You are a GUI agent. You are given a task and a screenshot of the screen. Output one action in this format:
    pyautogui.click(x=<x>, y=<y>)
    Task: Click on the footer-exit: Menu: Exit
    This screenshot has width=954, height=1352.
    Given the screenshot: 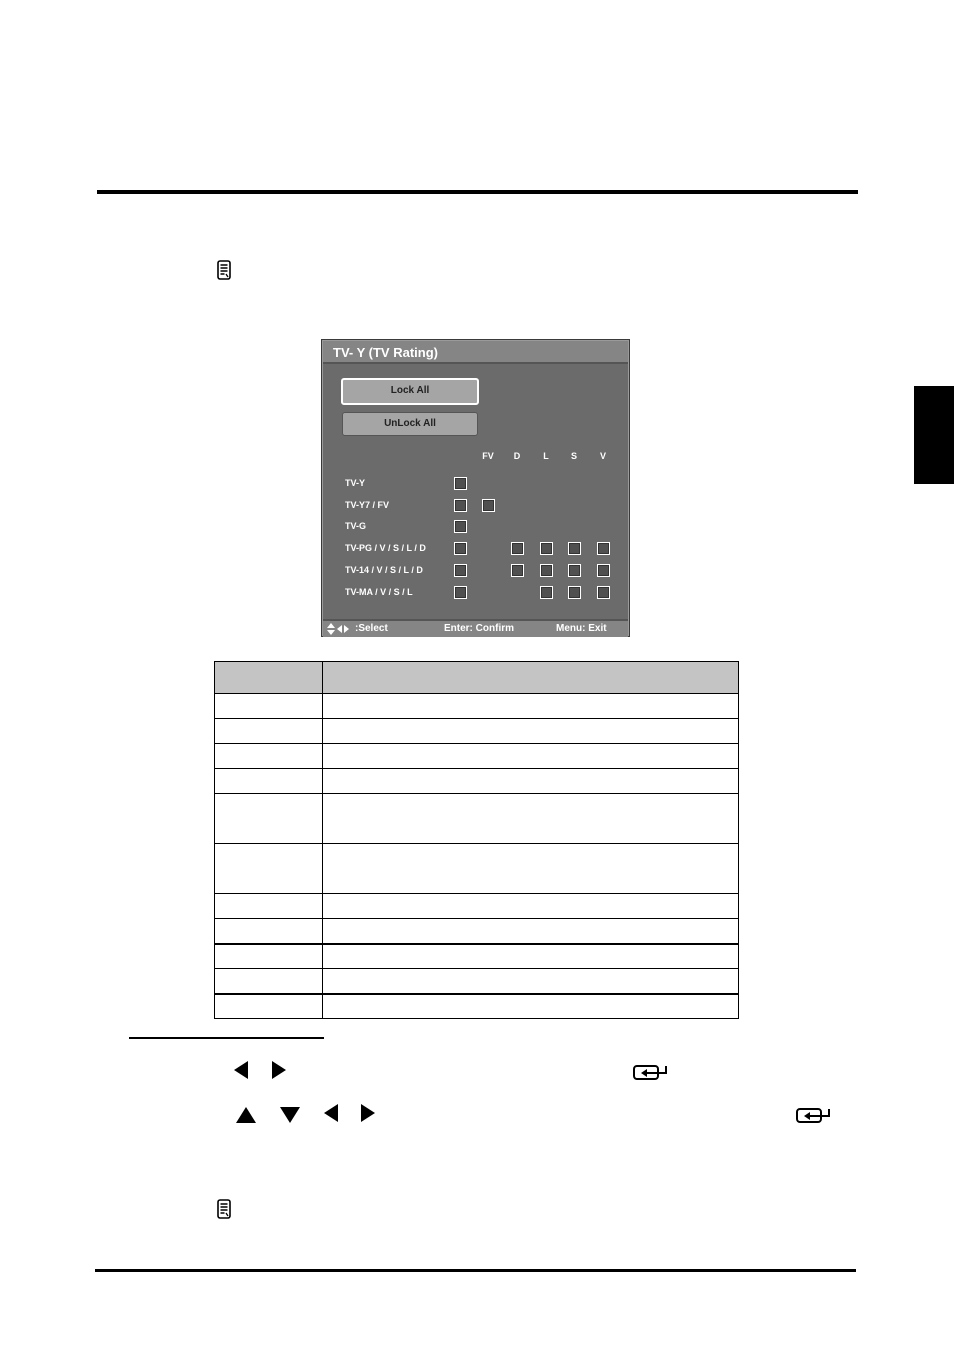 What is the action you would take?
    pyautogui.click(x=581, y=628)
    